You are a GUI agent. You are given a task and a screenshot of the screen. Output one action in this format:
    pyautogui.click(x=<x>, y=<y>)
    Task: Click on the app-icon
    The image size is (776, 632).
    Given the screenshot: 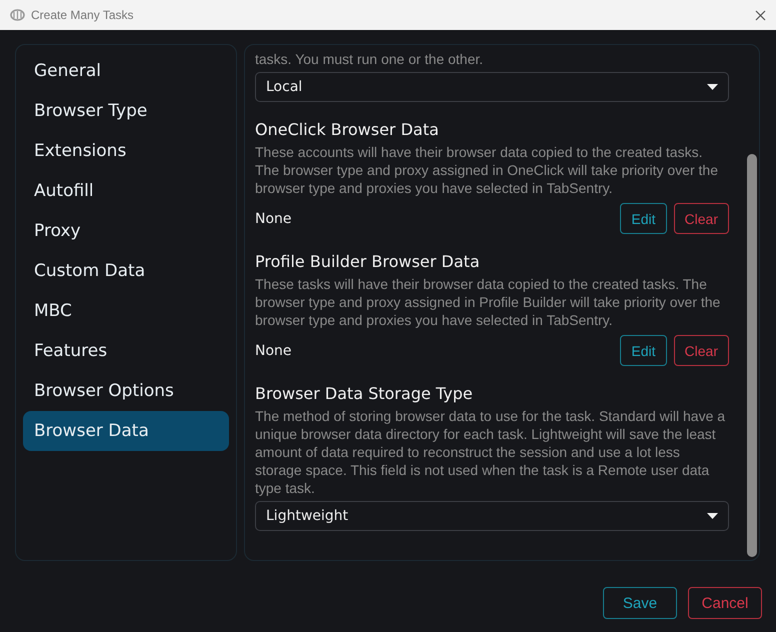 What is the action you would take?
    pyautogui.click(x=17, y=15)
    